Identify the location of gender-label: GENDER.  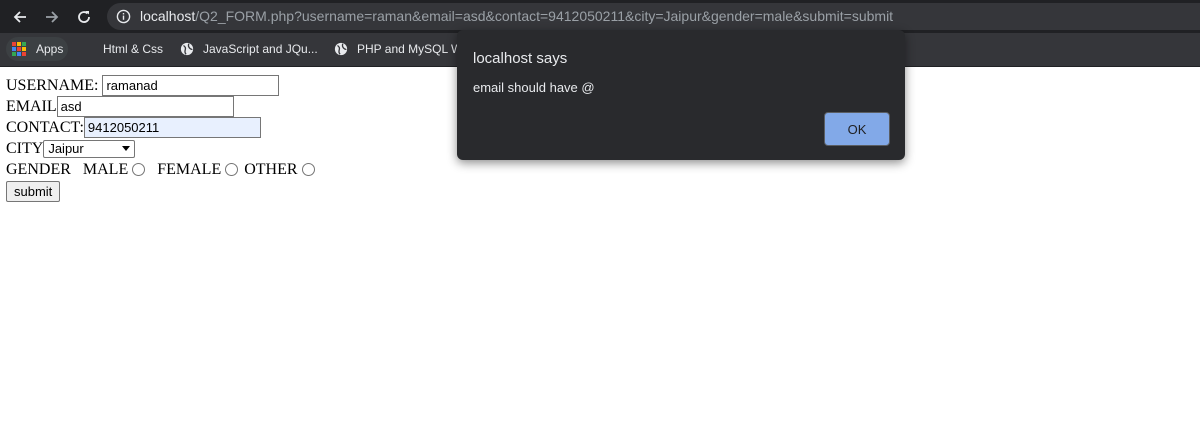
(38, 169).